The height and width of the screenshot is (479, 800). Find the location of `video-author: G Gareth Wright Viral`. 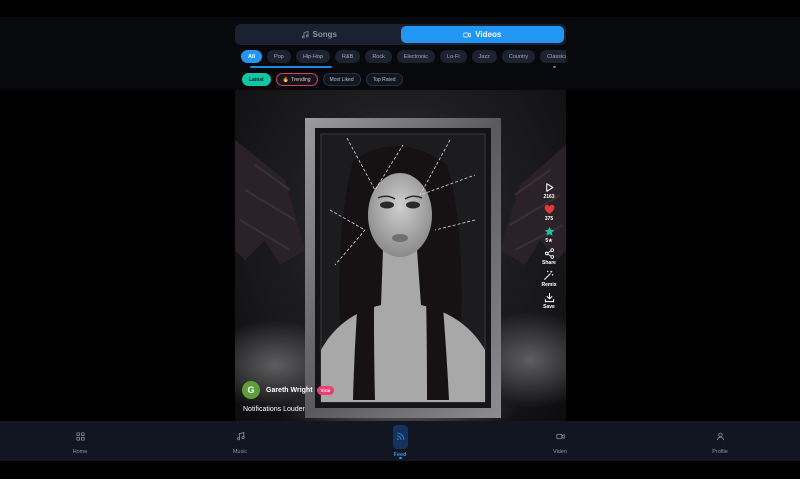

video-author: G Gareth Wright Viral is located at coordinates (288, 390).